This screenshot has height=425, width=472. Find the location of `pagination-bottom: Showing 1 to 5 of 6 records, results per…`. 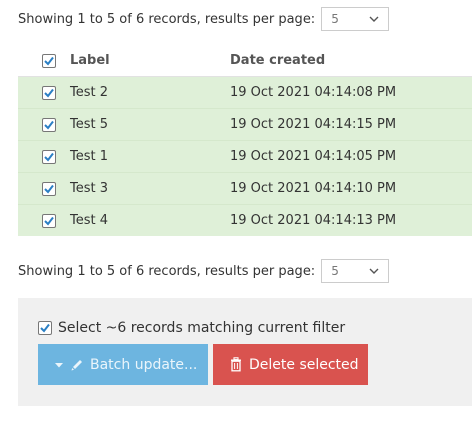

pagination-bottom: Showing 1 to 5 of 6 records, results per… is located at coordinates (204, 271).